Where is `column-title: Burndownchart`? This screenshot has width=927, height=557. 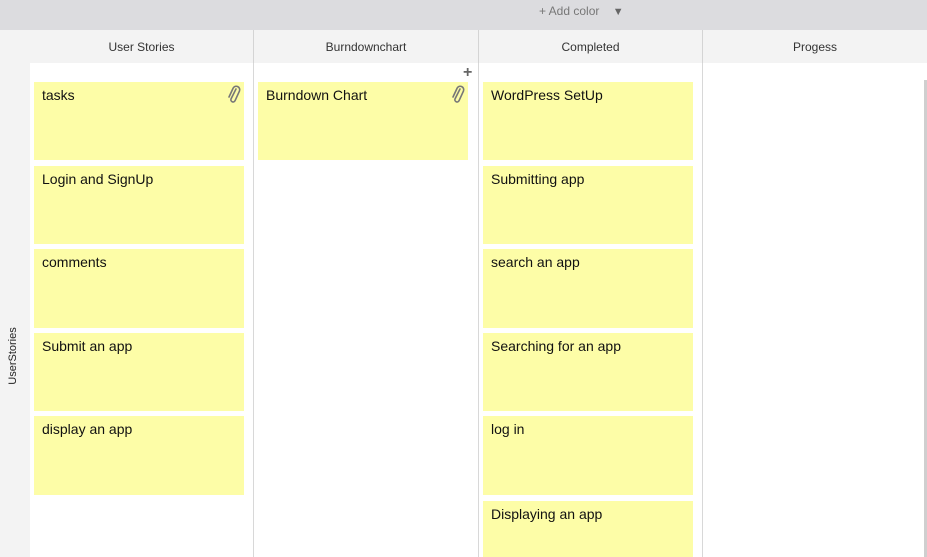
column-title: Burndownchart is located at coordinates (366, 46).